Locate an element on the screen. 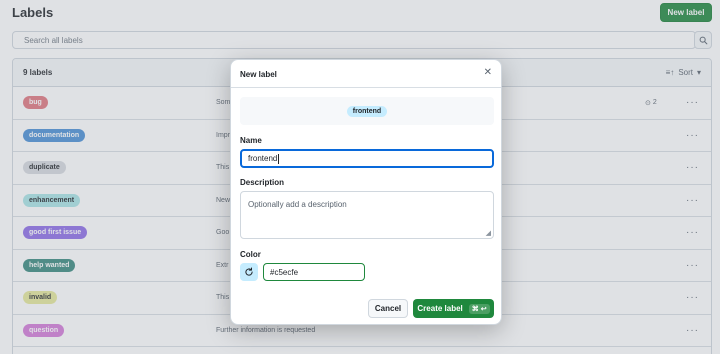  description-input: Optionally add a description ◢ is located at coordinates (367, 215).